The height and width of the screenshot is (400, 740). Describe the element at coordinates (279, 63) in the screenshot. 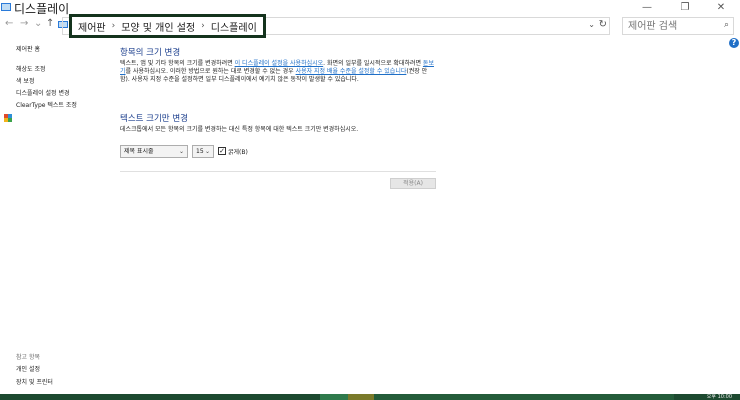

I see `display-settings-link: 이 디스플레이 설정을 사용하십시오` at that location.